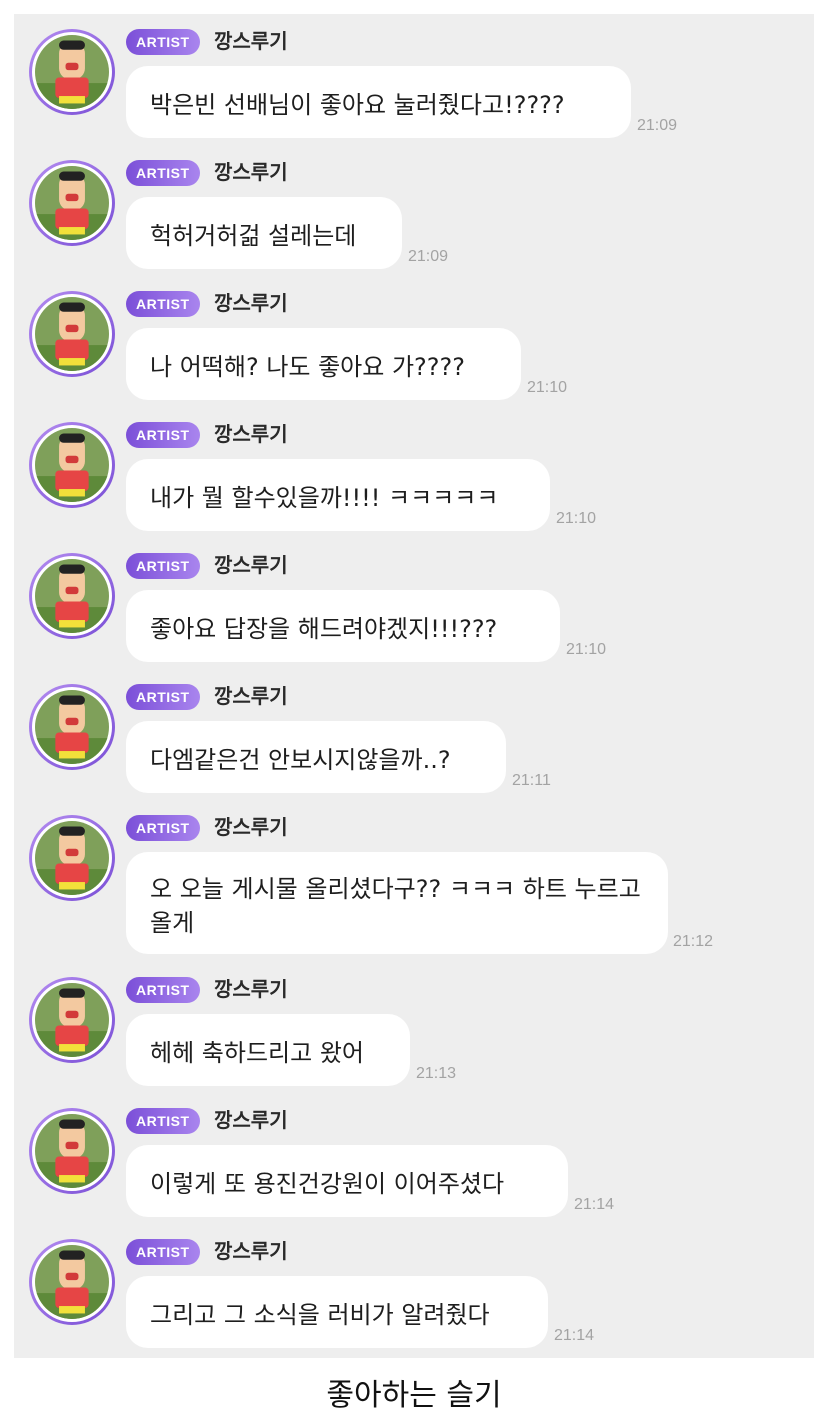 This screenshot has height=1424, width=828. I want to click on message-bubble: 헉허거허걺 설레는데, so click(264, 233).